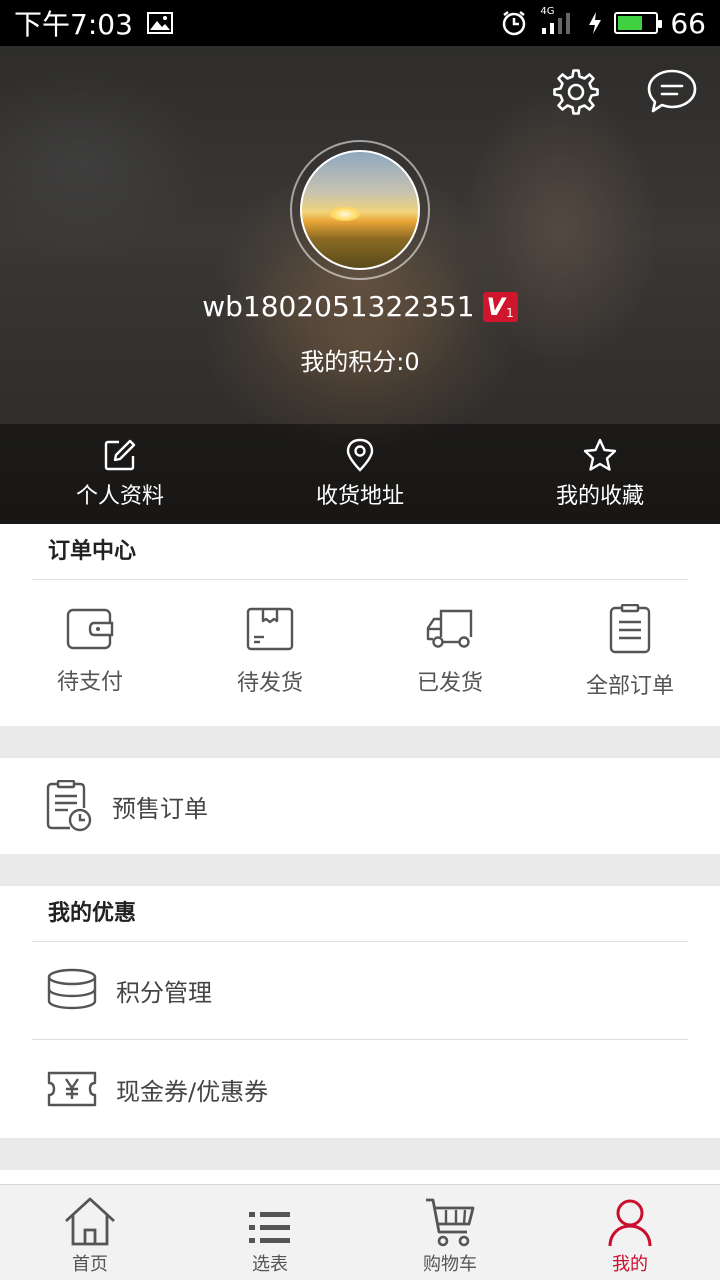  What do you see at coordinates (630, 1223) in the screenshot?
I see `user-icon` at bounding box center [630, 1223].